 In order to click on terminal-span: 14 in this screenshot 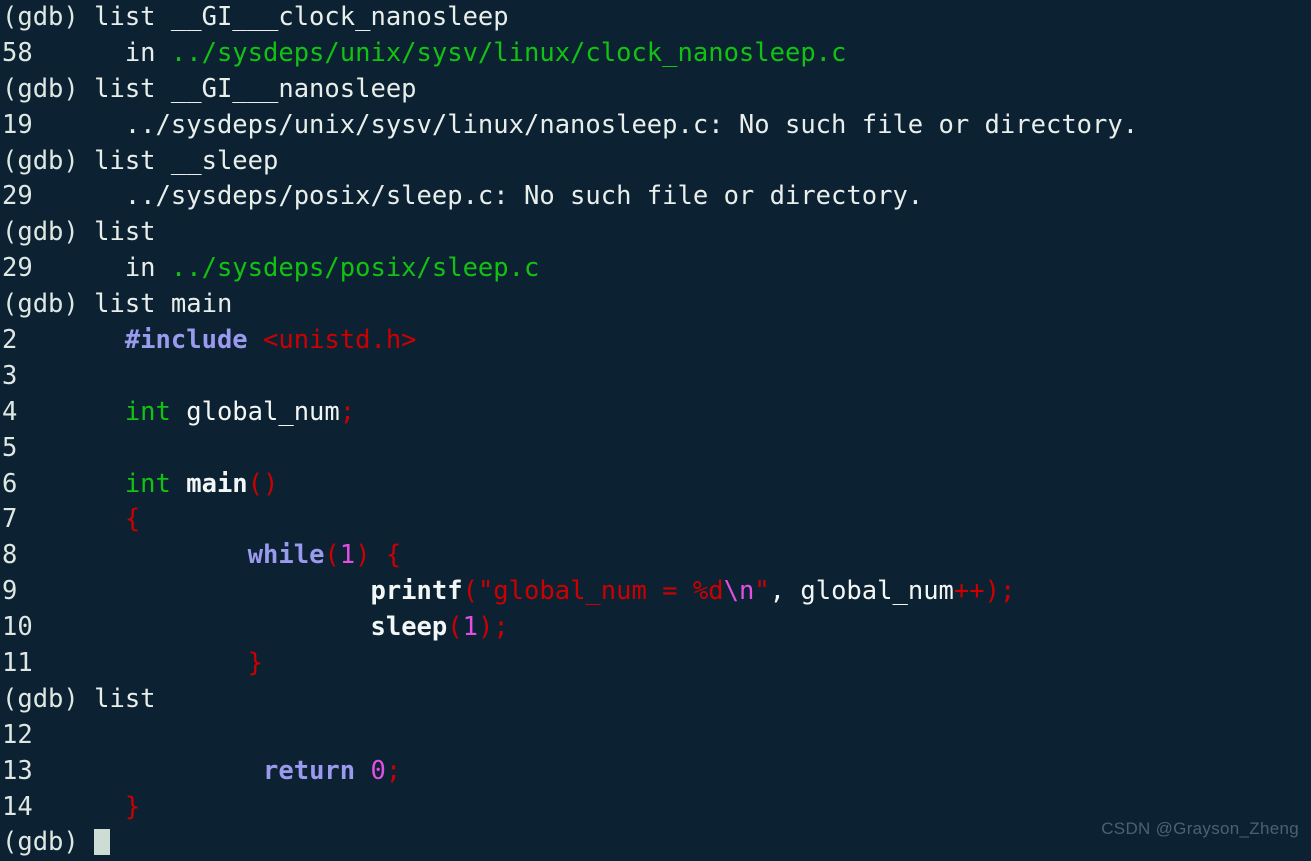, I will do `click(17, 806)`.